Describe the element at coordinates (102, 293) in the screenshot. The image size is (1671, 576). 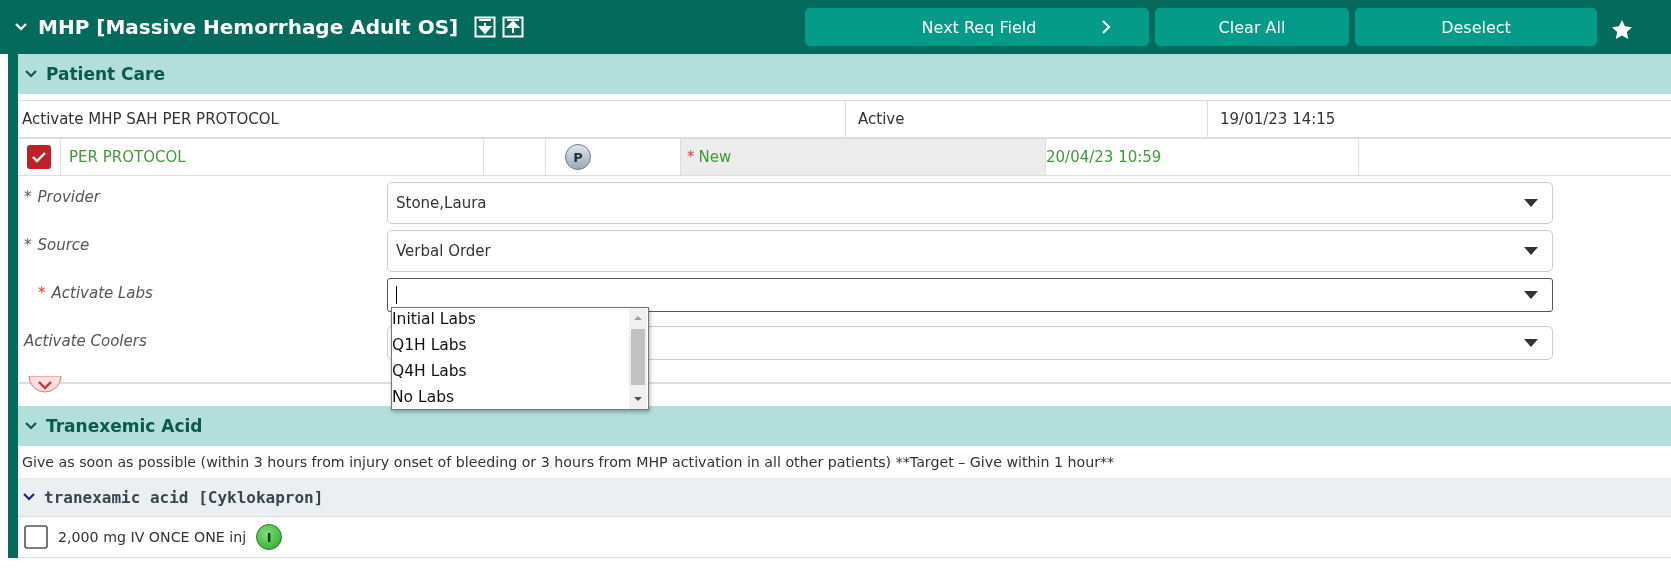
I see `field-label: Activate Labs` at that location.